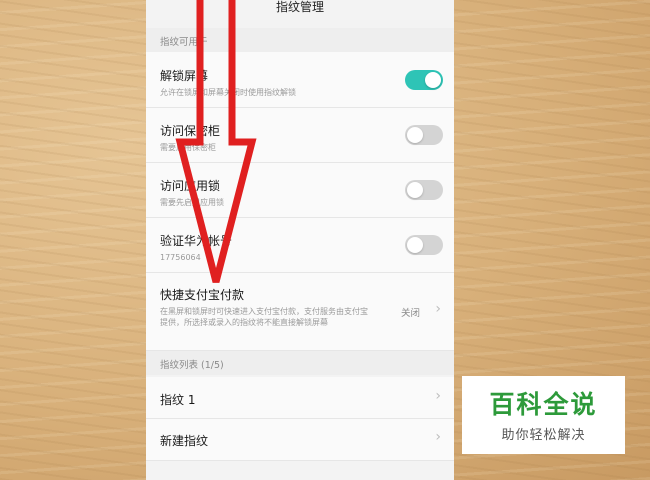 The width and height of the screenshot is (650, 480). What do you see at coordinates (300, 14) in the screenshot?
I see `page-title: 指纹管理` at bounding box center [300, 14].